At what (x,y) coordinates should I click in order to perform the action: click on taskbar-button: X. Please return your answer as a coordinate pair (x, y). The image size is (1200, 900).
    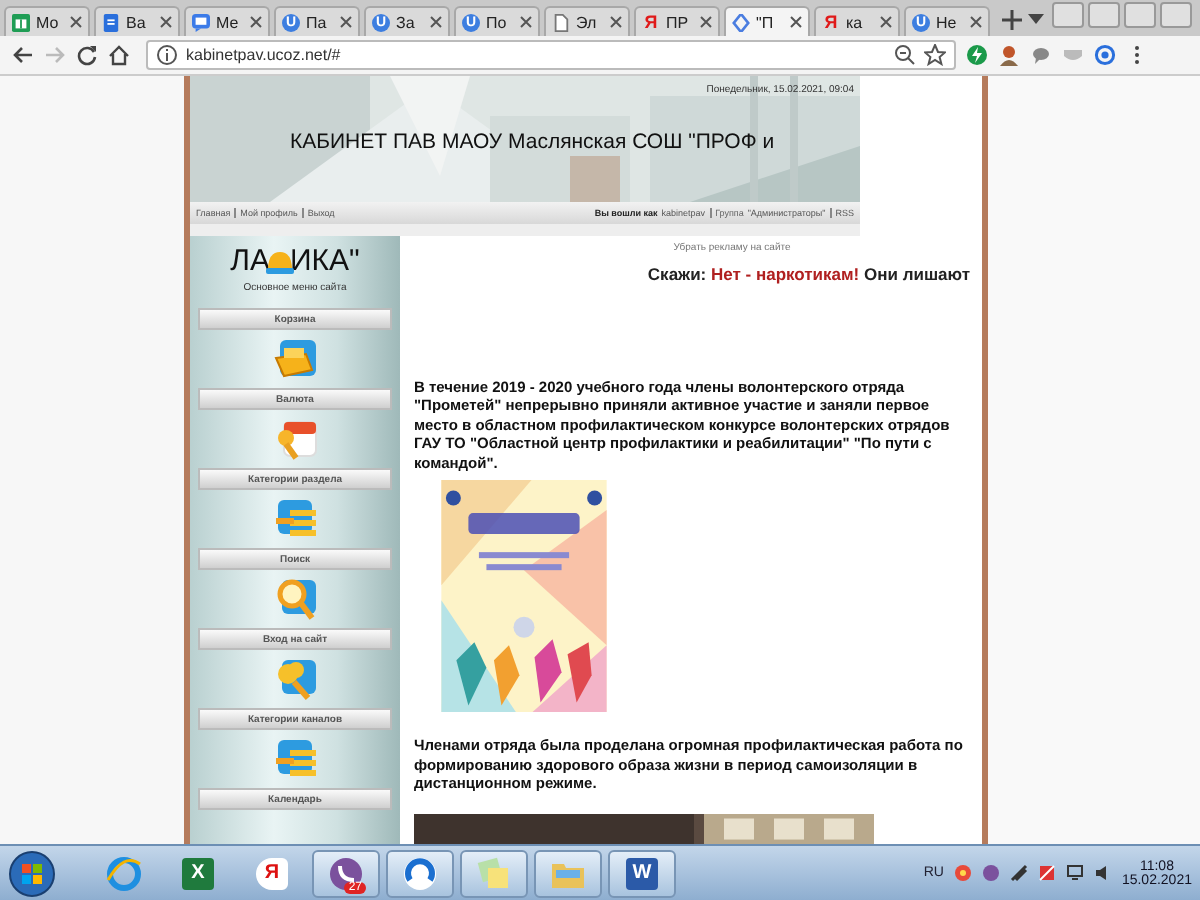
    Looking at the image, I should click on (198, 873).